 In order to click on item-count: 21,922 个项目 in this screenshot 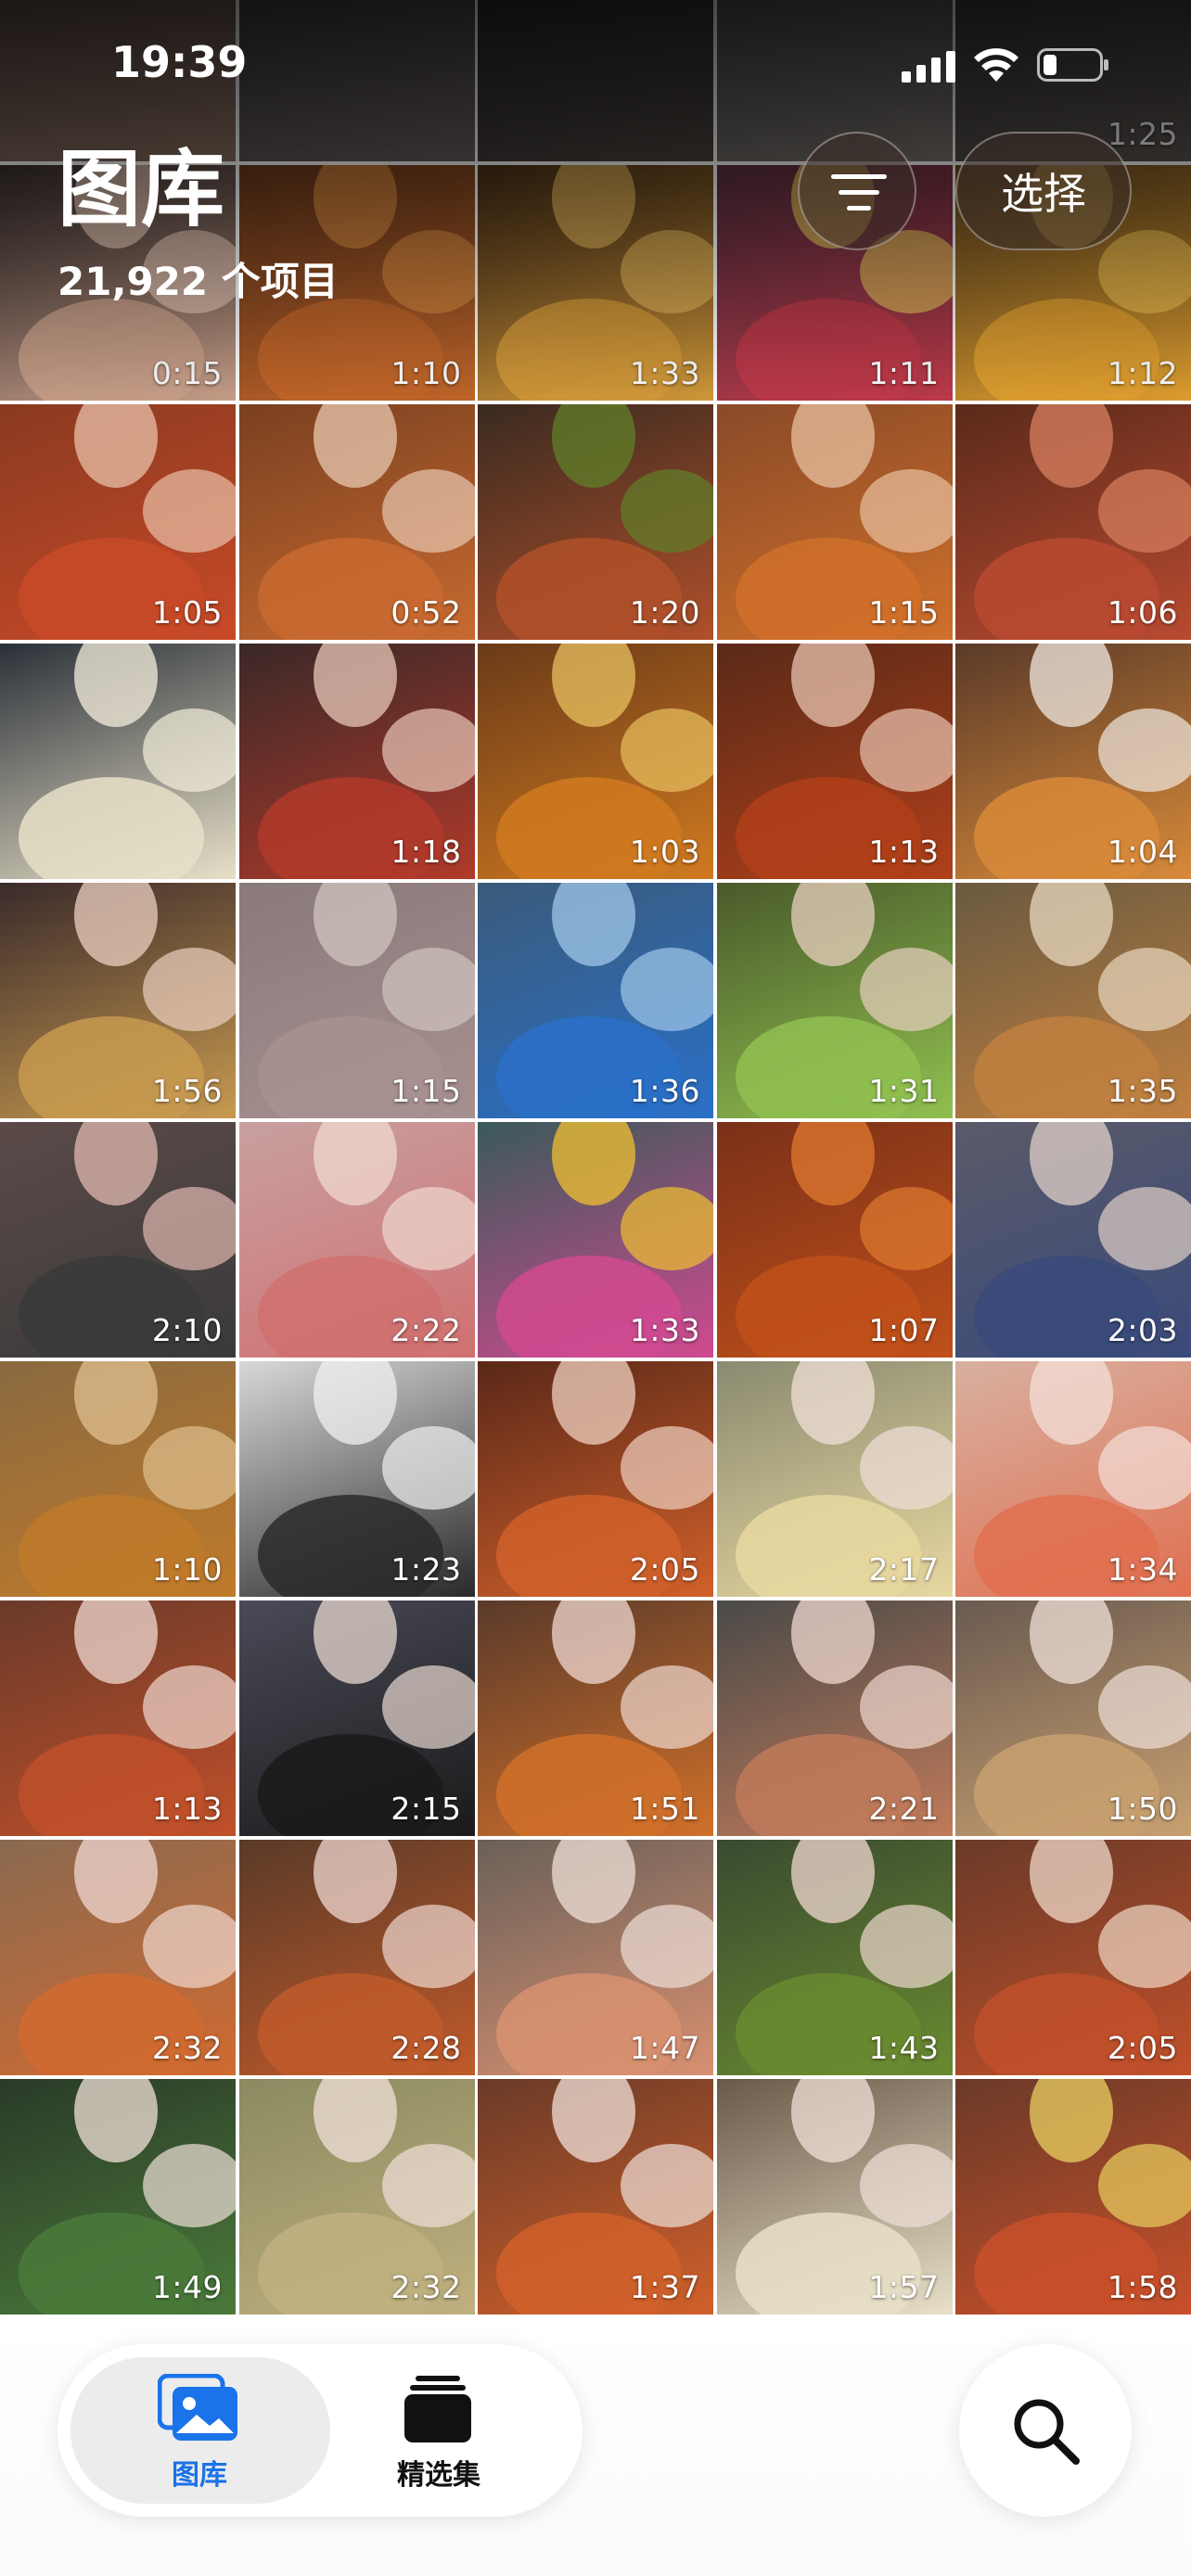, I will do `click(198, 281)`.